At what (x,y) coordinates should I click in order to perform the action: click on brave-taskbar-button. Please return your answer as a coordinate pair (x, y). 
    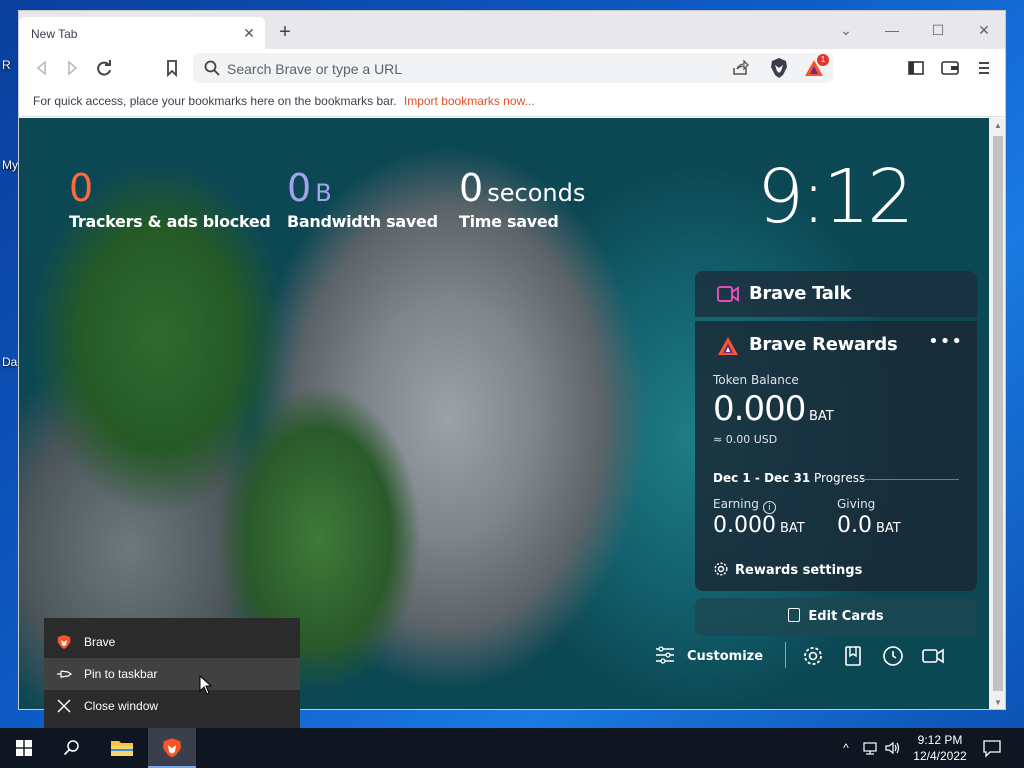
    Looking at the image, I should click on (172, 748).